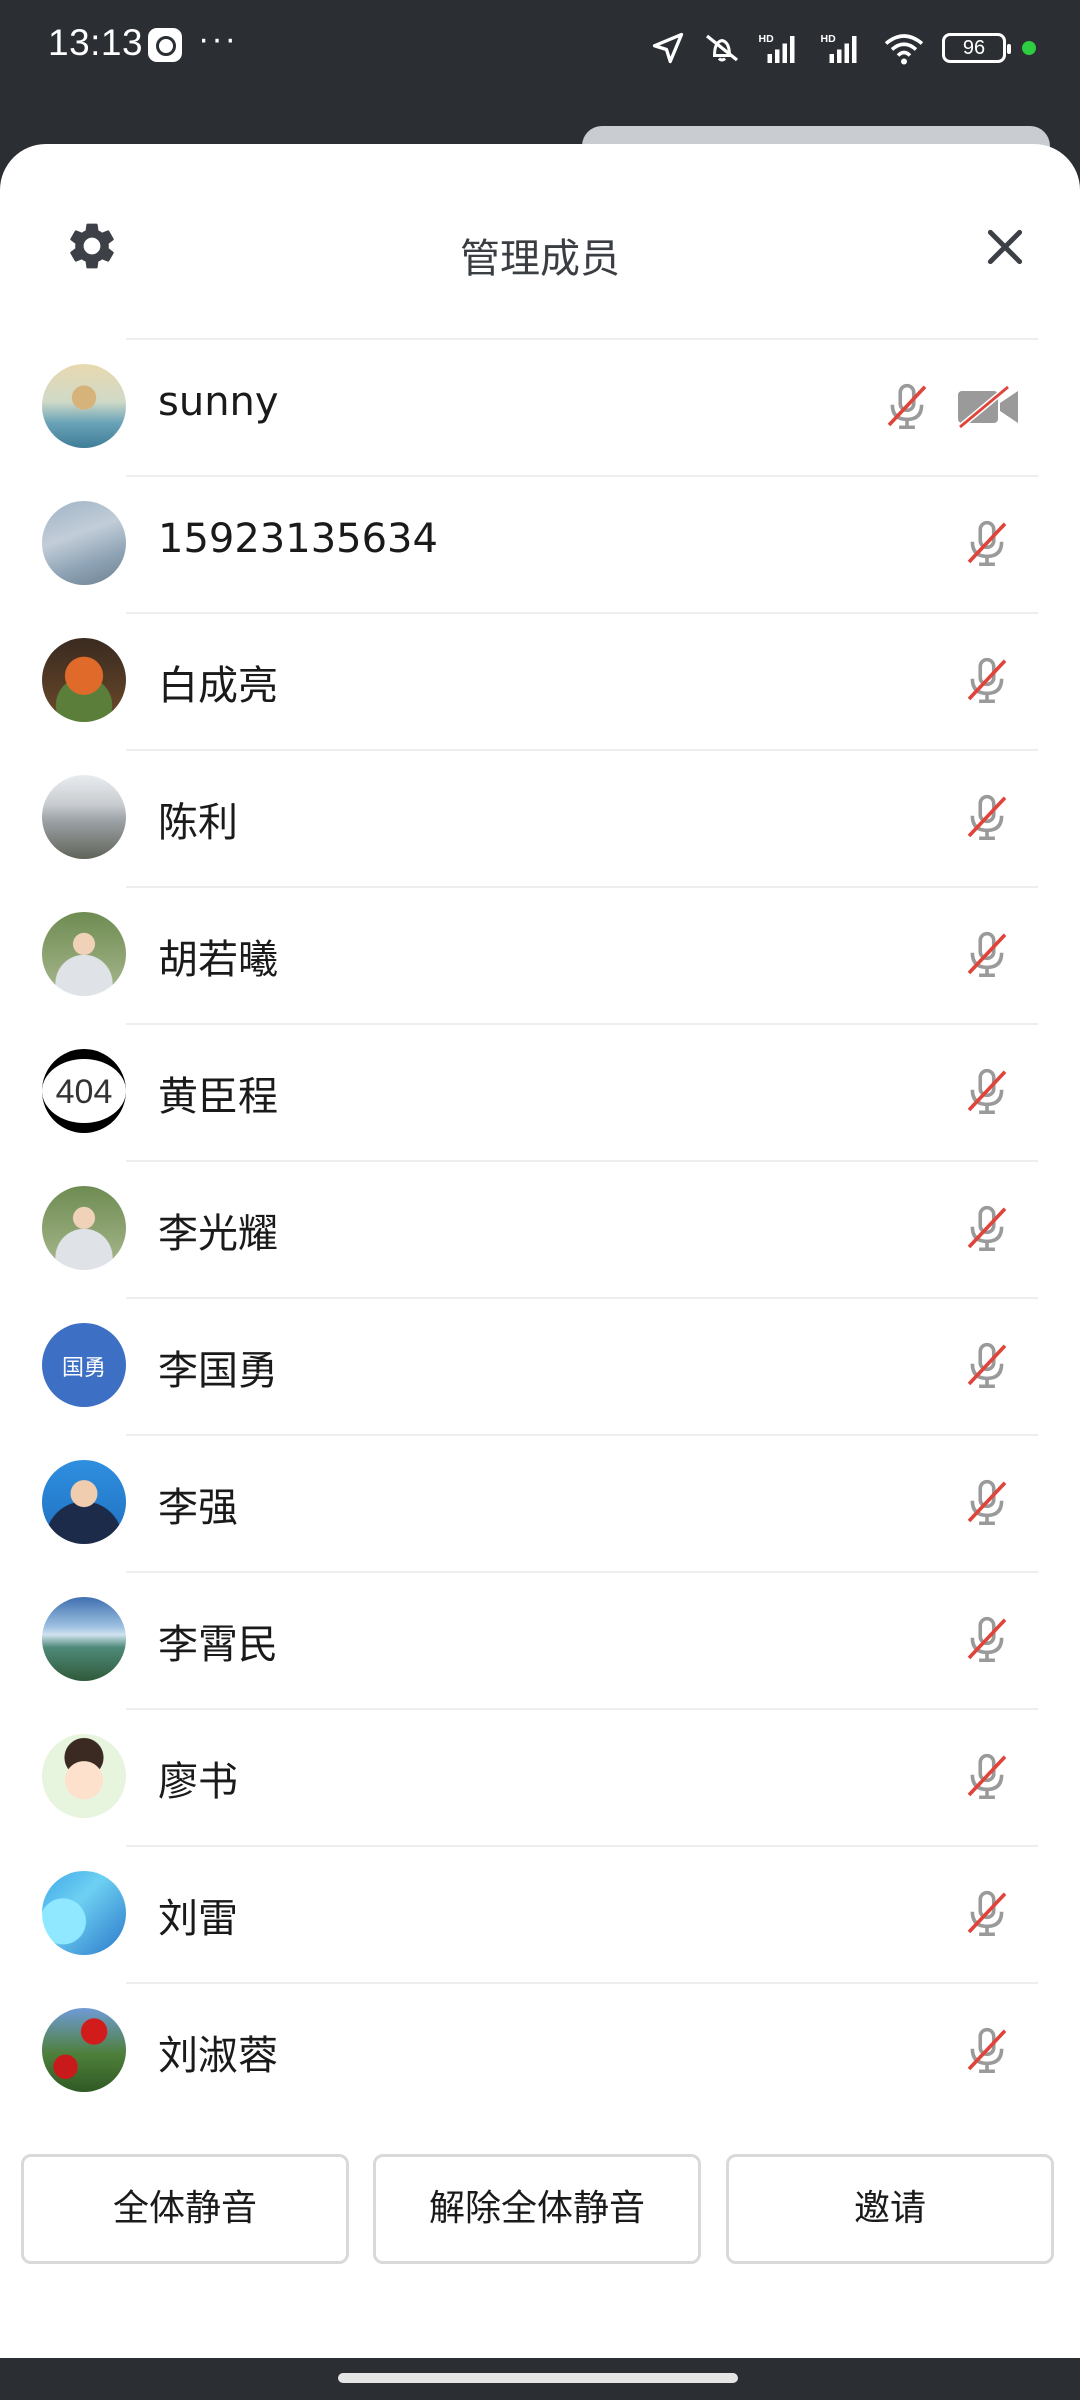 This screenshot has width=1080, height=2400. I want to click on member-row: 李强, so click(540, 1502).